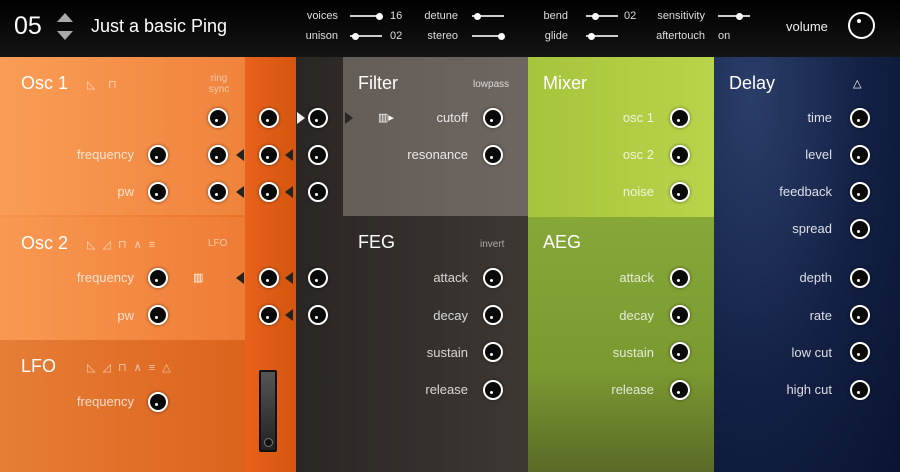 The height and width of the screenshot is (472, 900). What do you see at coordinates (113, 84) in the screenshot?
I see `osc1-square-icon: ⊓` at bounding box center [113, 84].